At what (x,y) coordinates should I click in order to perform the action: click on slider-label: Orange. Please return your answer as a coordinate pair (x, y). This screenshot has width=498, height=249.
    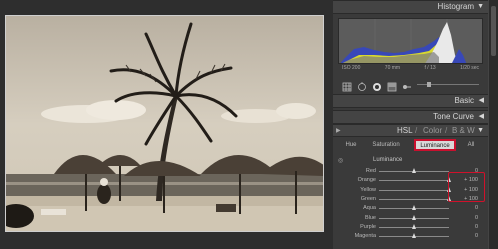
    Looking at the image, I should click on (366, 180).